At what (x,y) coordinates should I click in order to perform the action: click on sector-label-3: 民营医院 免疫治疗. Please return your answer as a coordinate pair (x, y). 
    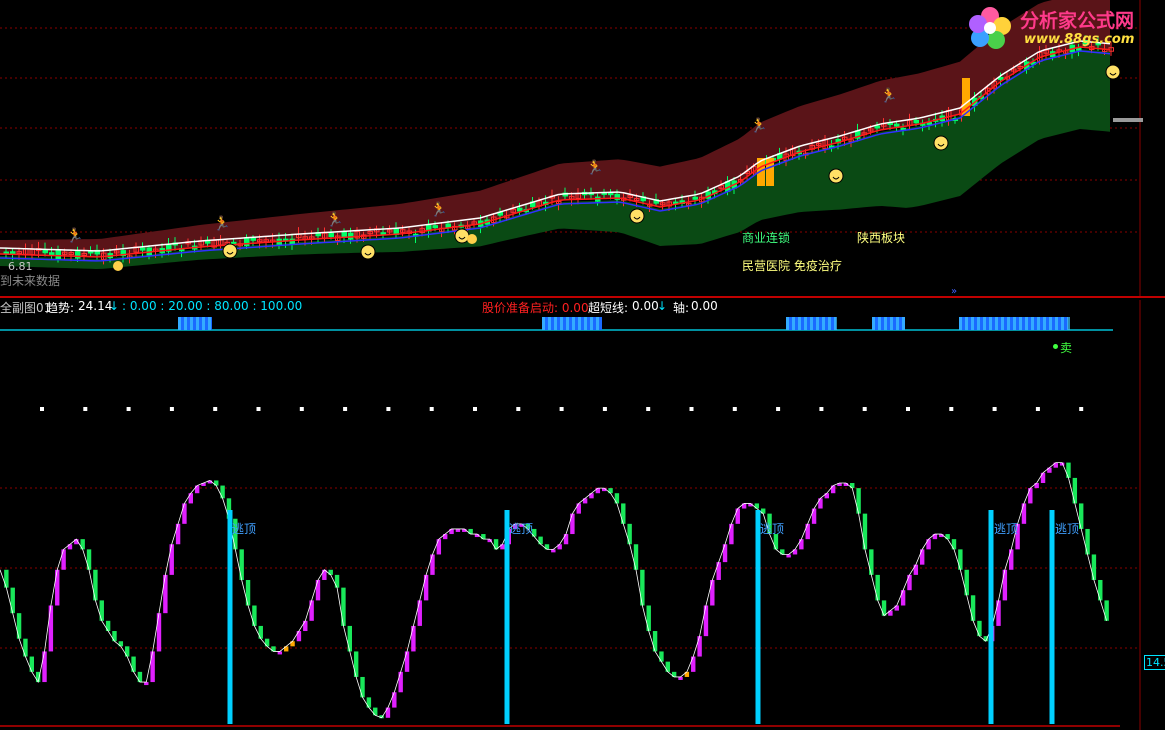
    Looking at the image, I should click on (792, 266).